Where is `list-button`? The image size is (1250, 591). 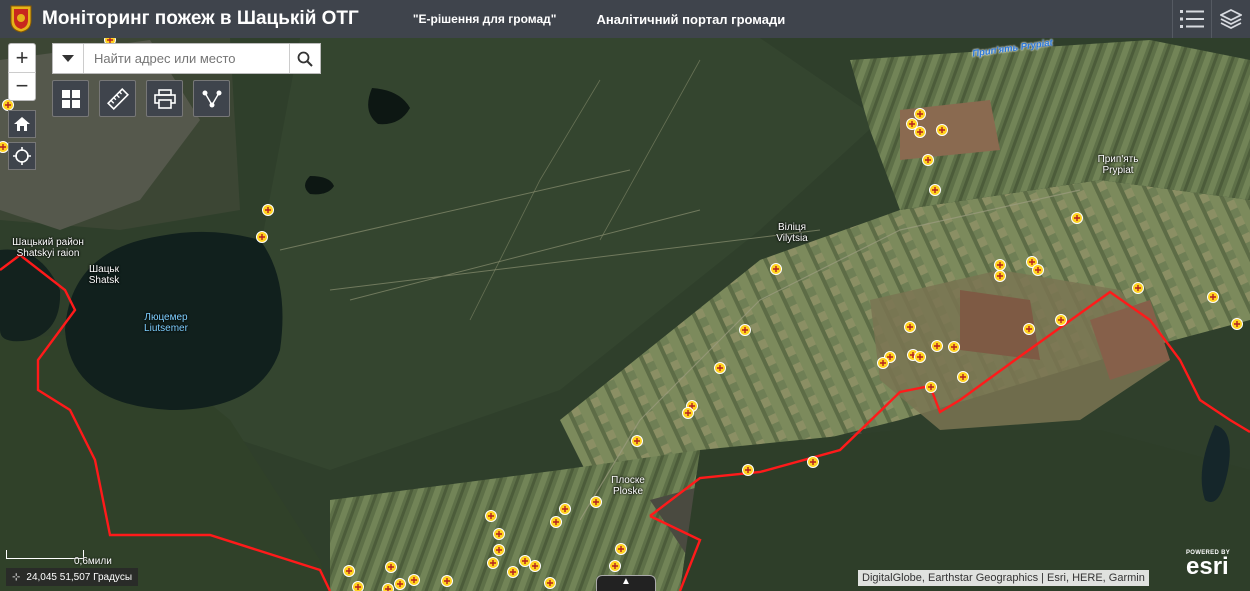 list-button is located at coordinates (1191, 19).